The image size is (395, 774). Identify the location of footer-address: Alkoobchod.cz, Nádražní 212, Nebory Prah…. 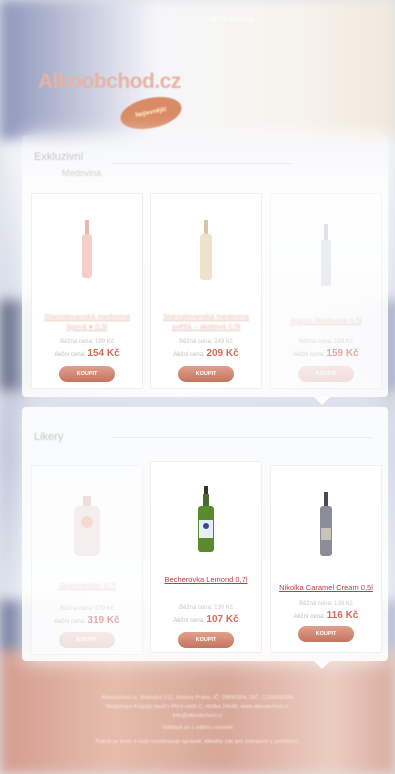
(197, 698).